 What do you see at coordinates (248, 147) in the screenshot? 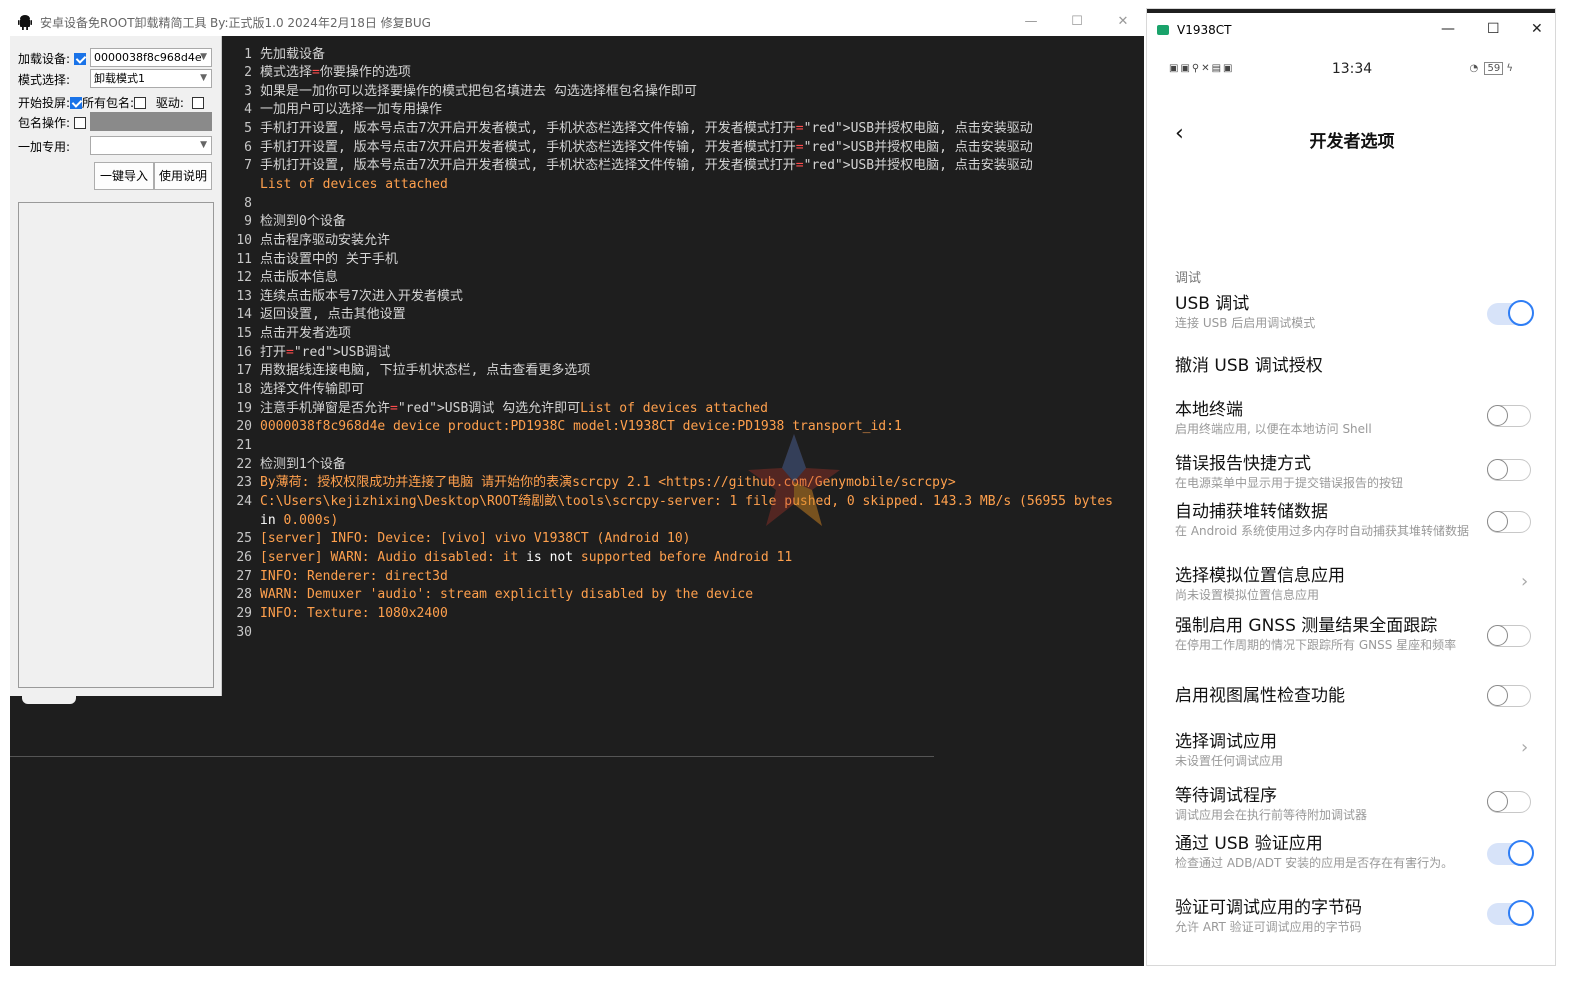
I see `line-number: 6` at bounding box center [248, 147].